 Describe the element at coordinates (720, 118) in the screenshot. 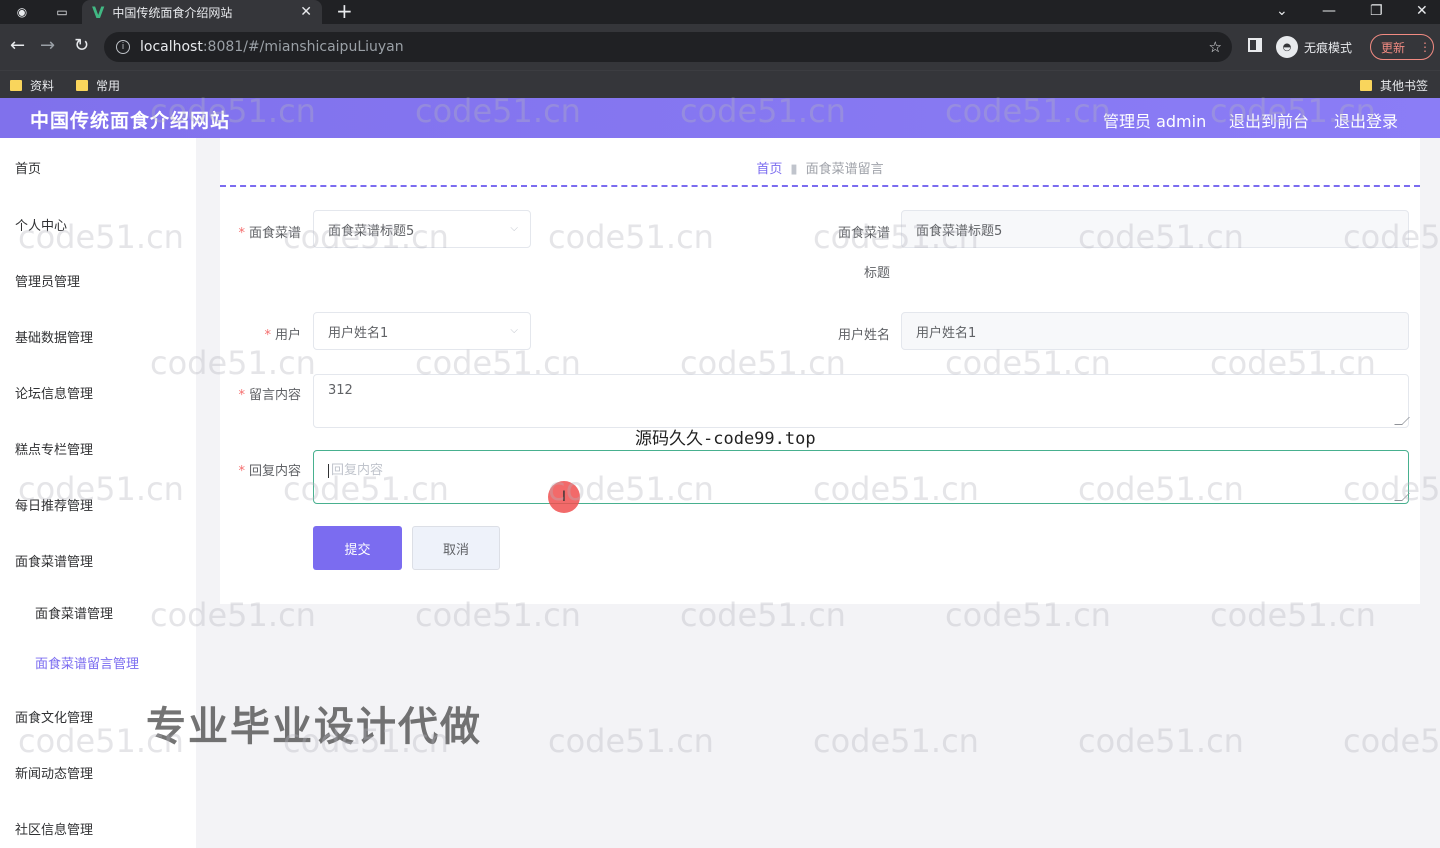

I see `app-header: 中国传统面食介绍网站 管理员 admin 退出到前台 退出登录` at that location.